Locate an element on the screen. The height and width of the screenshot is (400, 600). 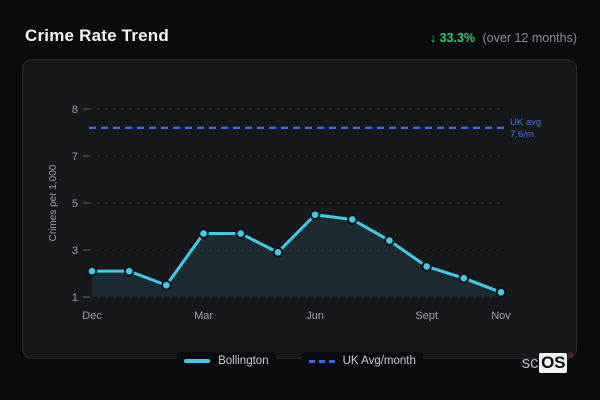
trend-stat: ↓ 33.3% (over 12 months) is located at coordinates (503, 38).